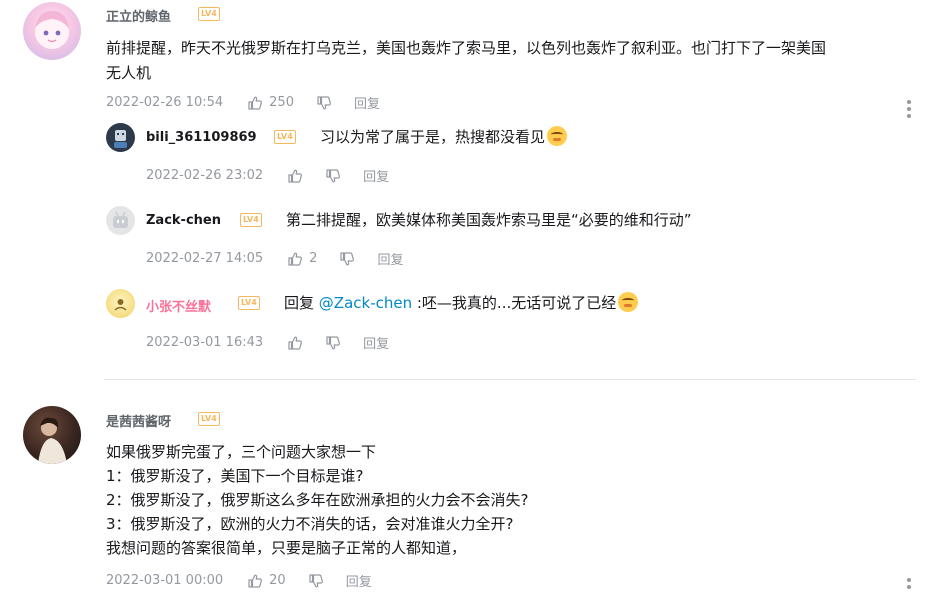  I want to click on reply-time: 2022-02-27 14:05, so click(205, 258).